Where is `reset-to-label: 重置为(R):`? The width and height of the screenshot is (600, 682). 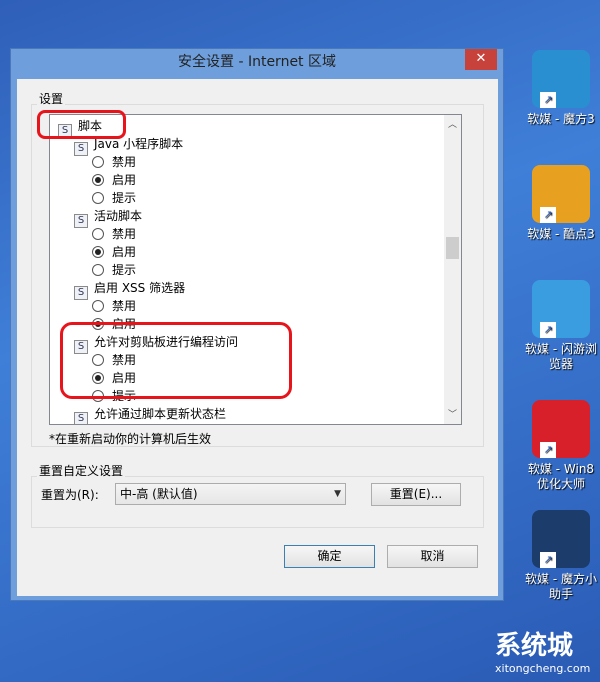 reset-to-label: 重置为(R): is located at coordinates (70, 495).